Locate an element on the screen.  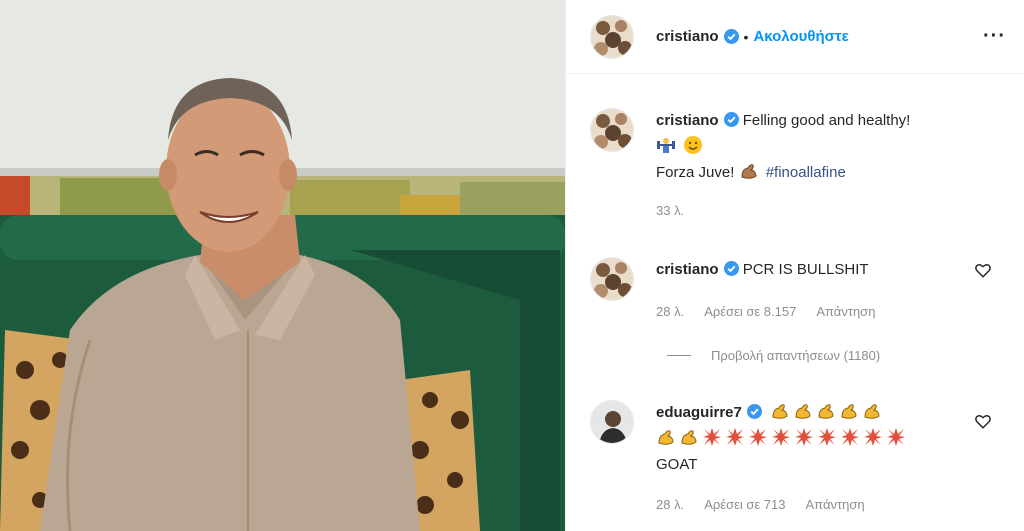
replies-divider-line is located at coordinates (679, 355).